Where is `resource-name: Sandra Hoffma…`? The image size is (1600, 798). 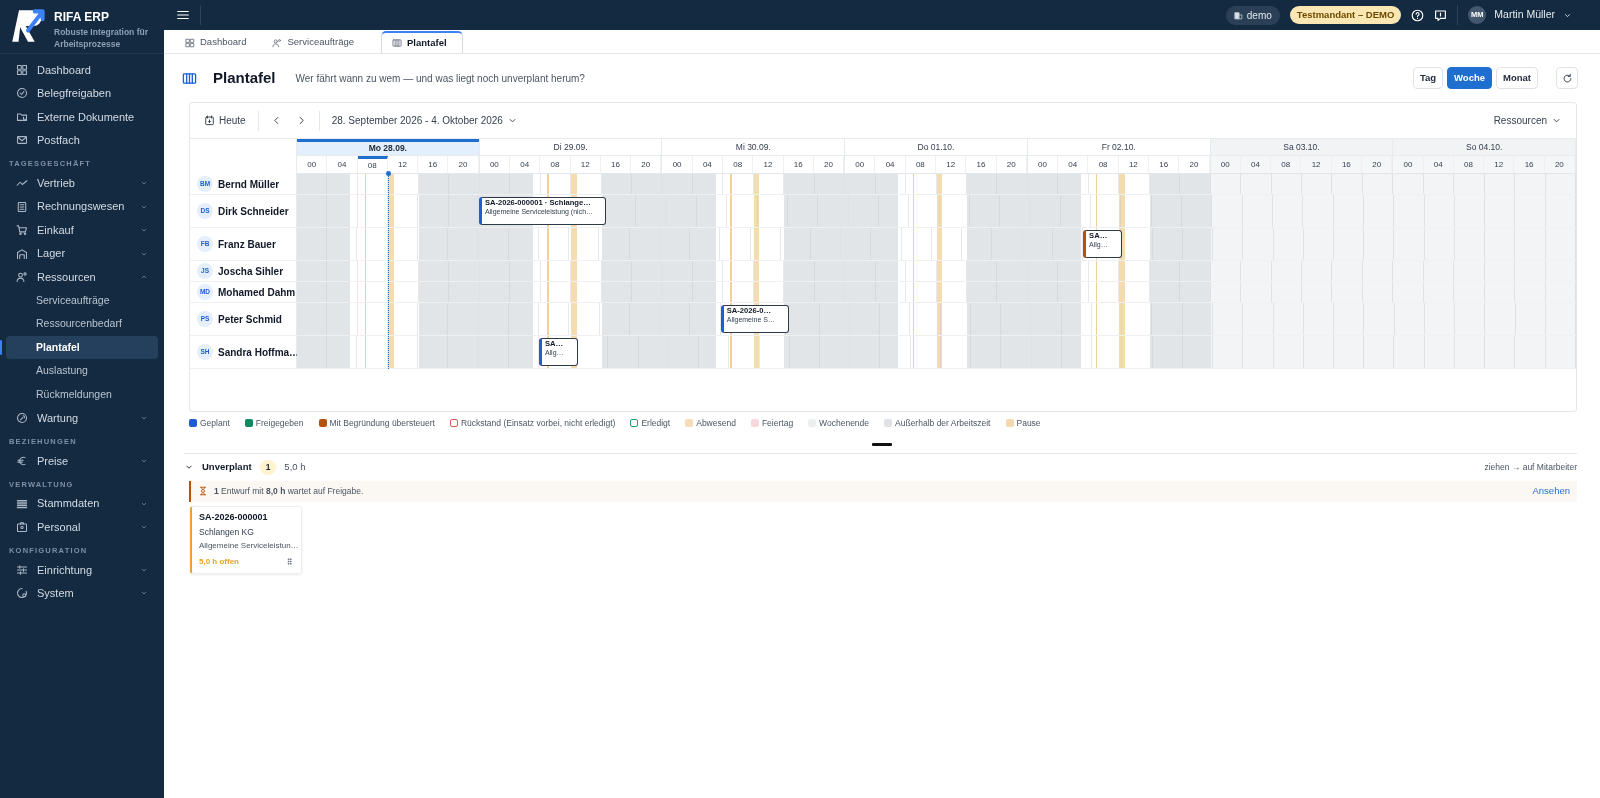 resource-name: Sandra Hoffma… is located at coordinates (259, 352).